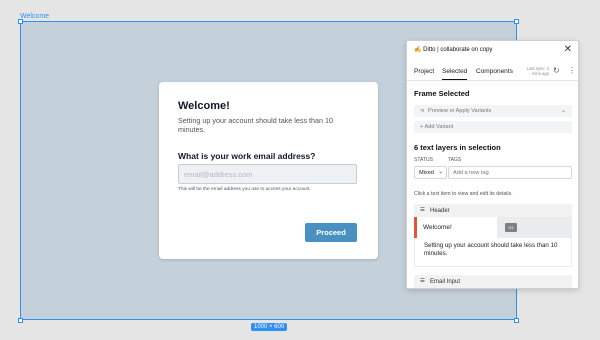 This screenshot has width=600, height=340. Describe the element at coordinates (423, 160) in the screenshot. I see `status-label: STATUS` at that location.